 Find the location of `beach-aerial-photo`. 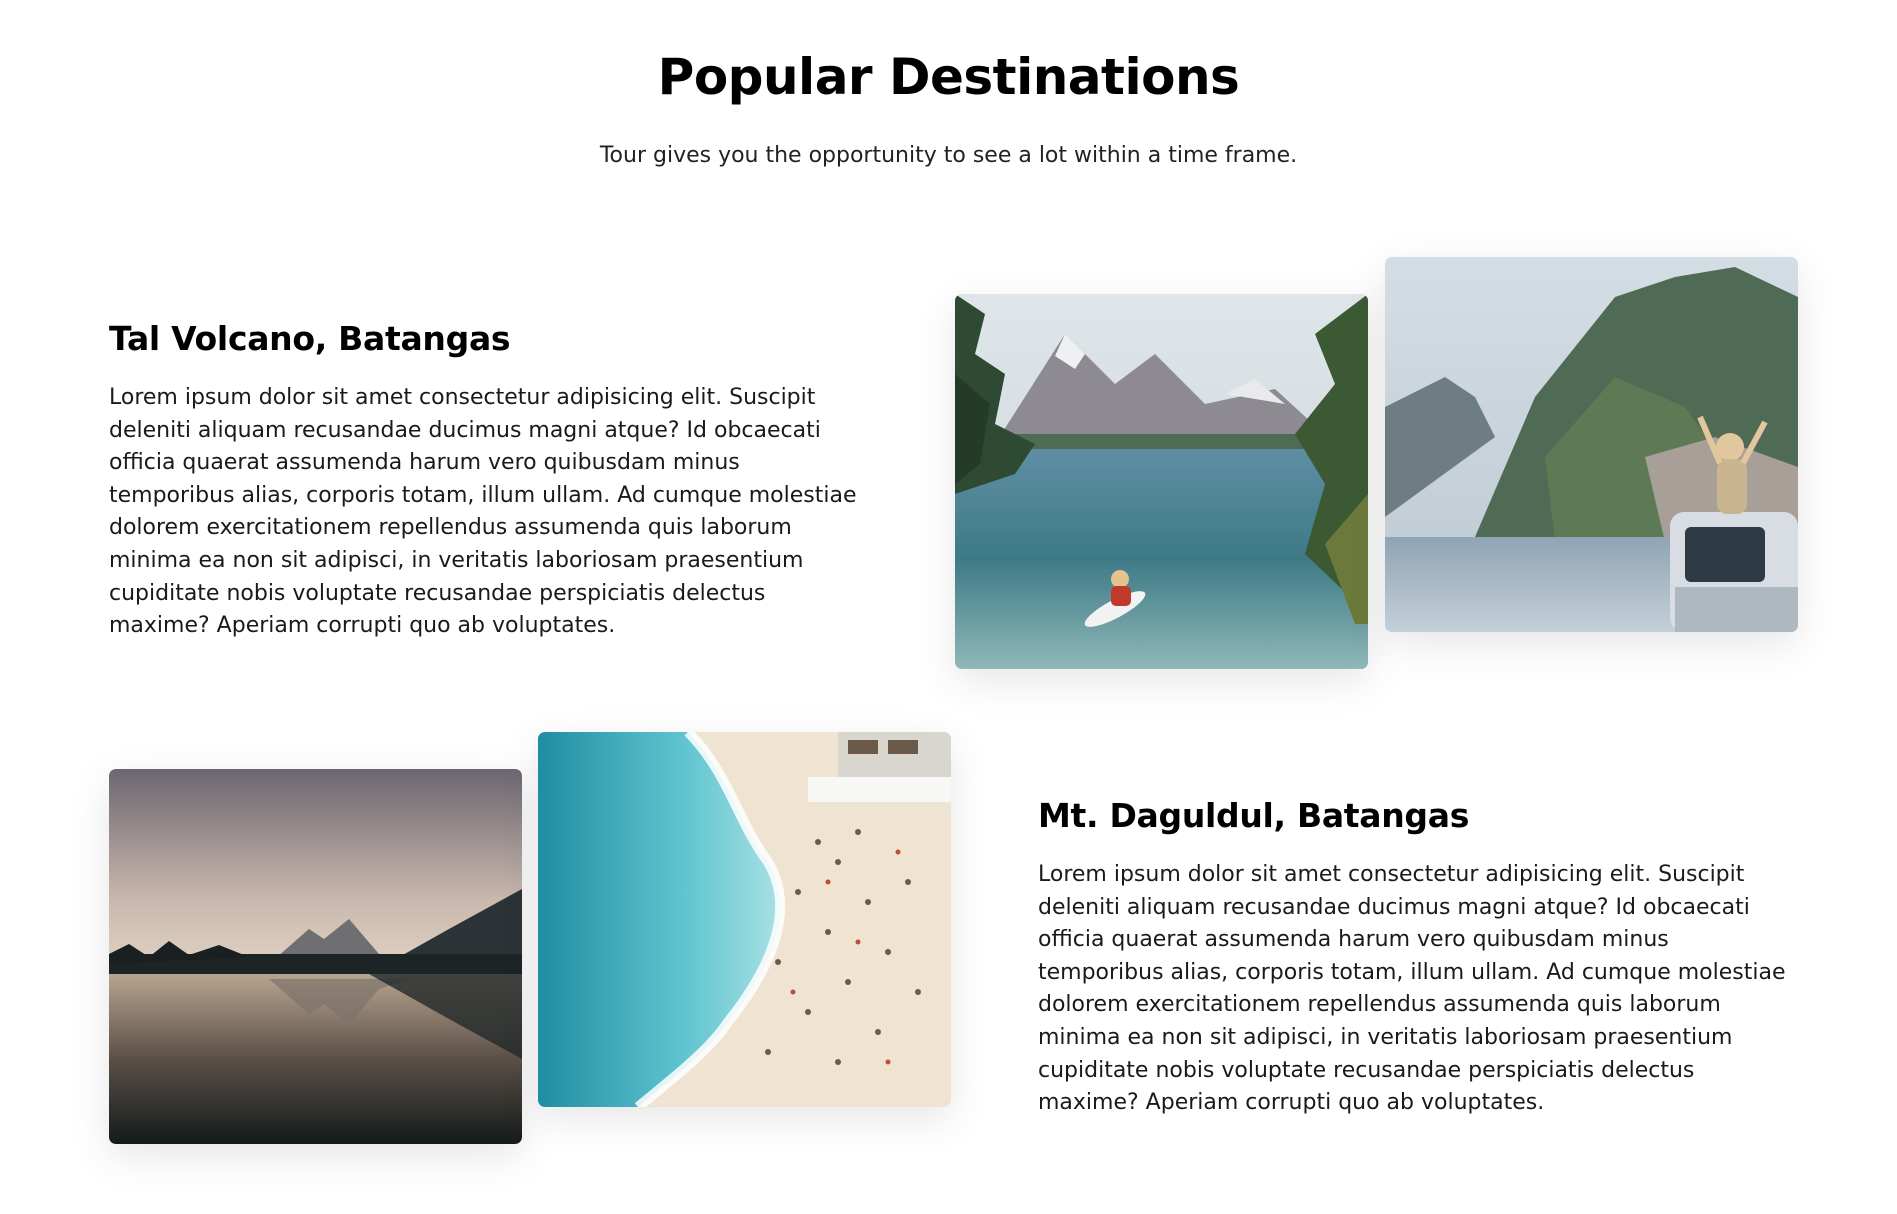

beach-aerial-photo is located at coordinates (744, 919).